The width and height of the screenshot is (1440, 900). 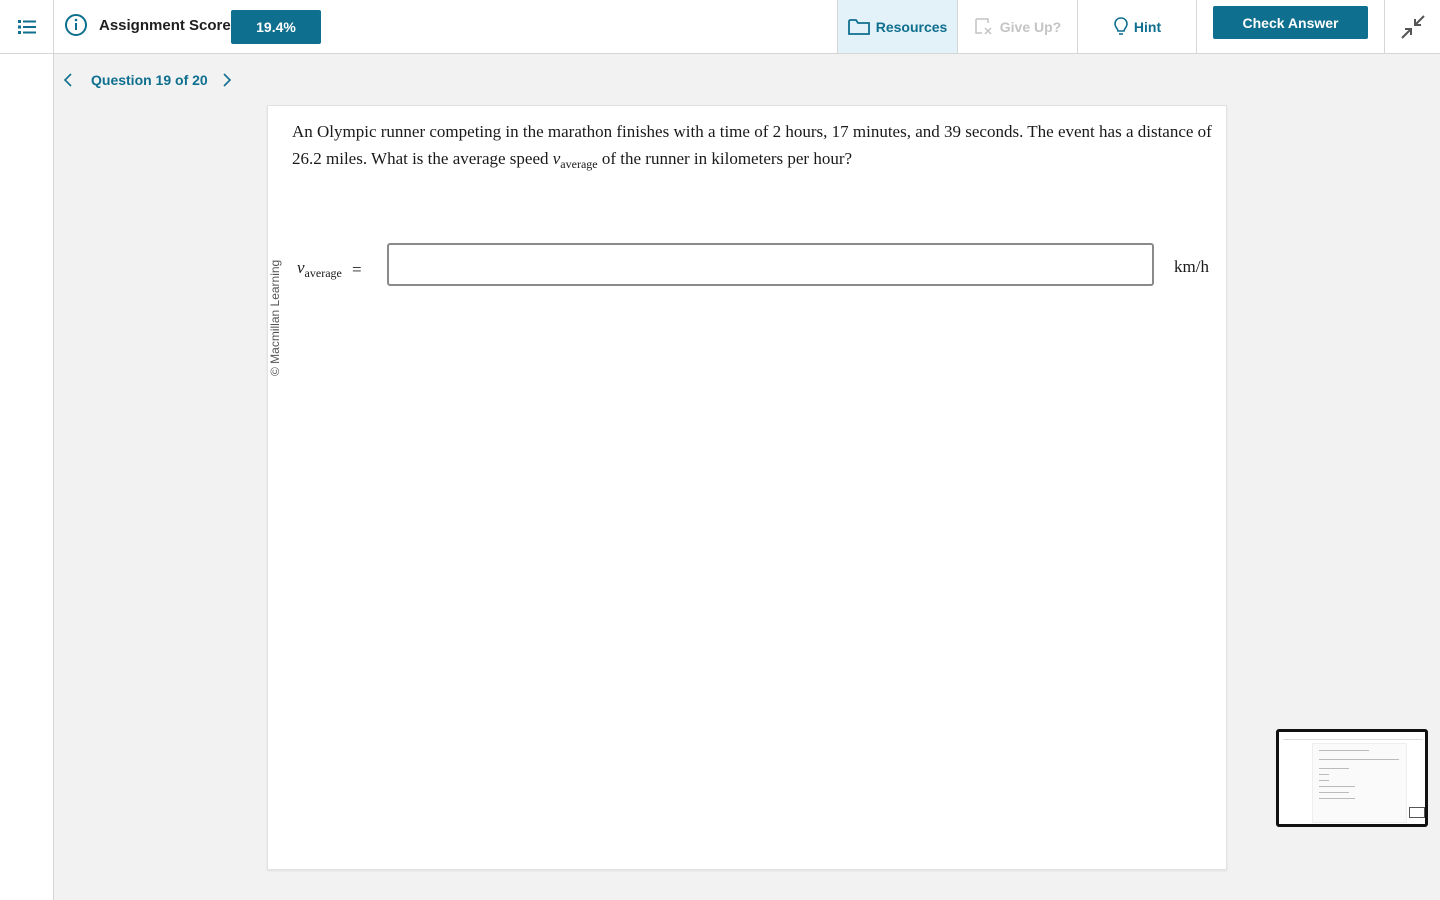 I want to click on answer-variable-label: vaverage, so click(x=319, y=269).